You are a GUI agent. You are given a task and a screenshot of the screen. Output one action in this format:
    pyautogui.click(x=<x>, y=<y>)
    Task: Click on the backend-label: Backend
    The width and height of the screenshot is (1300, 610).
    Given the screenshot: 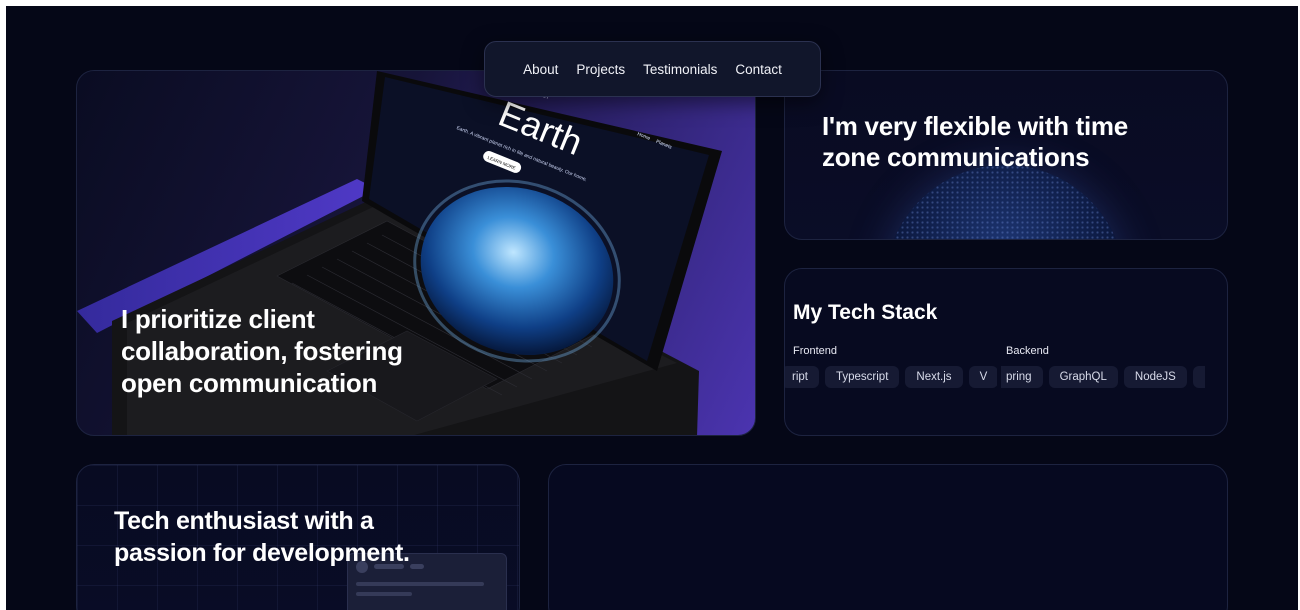 What is the action you would take?
    pyautogui.click(x=1027, y=351)
    